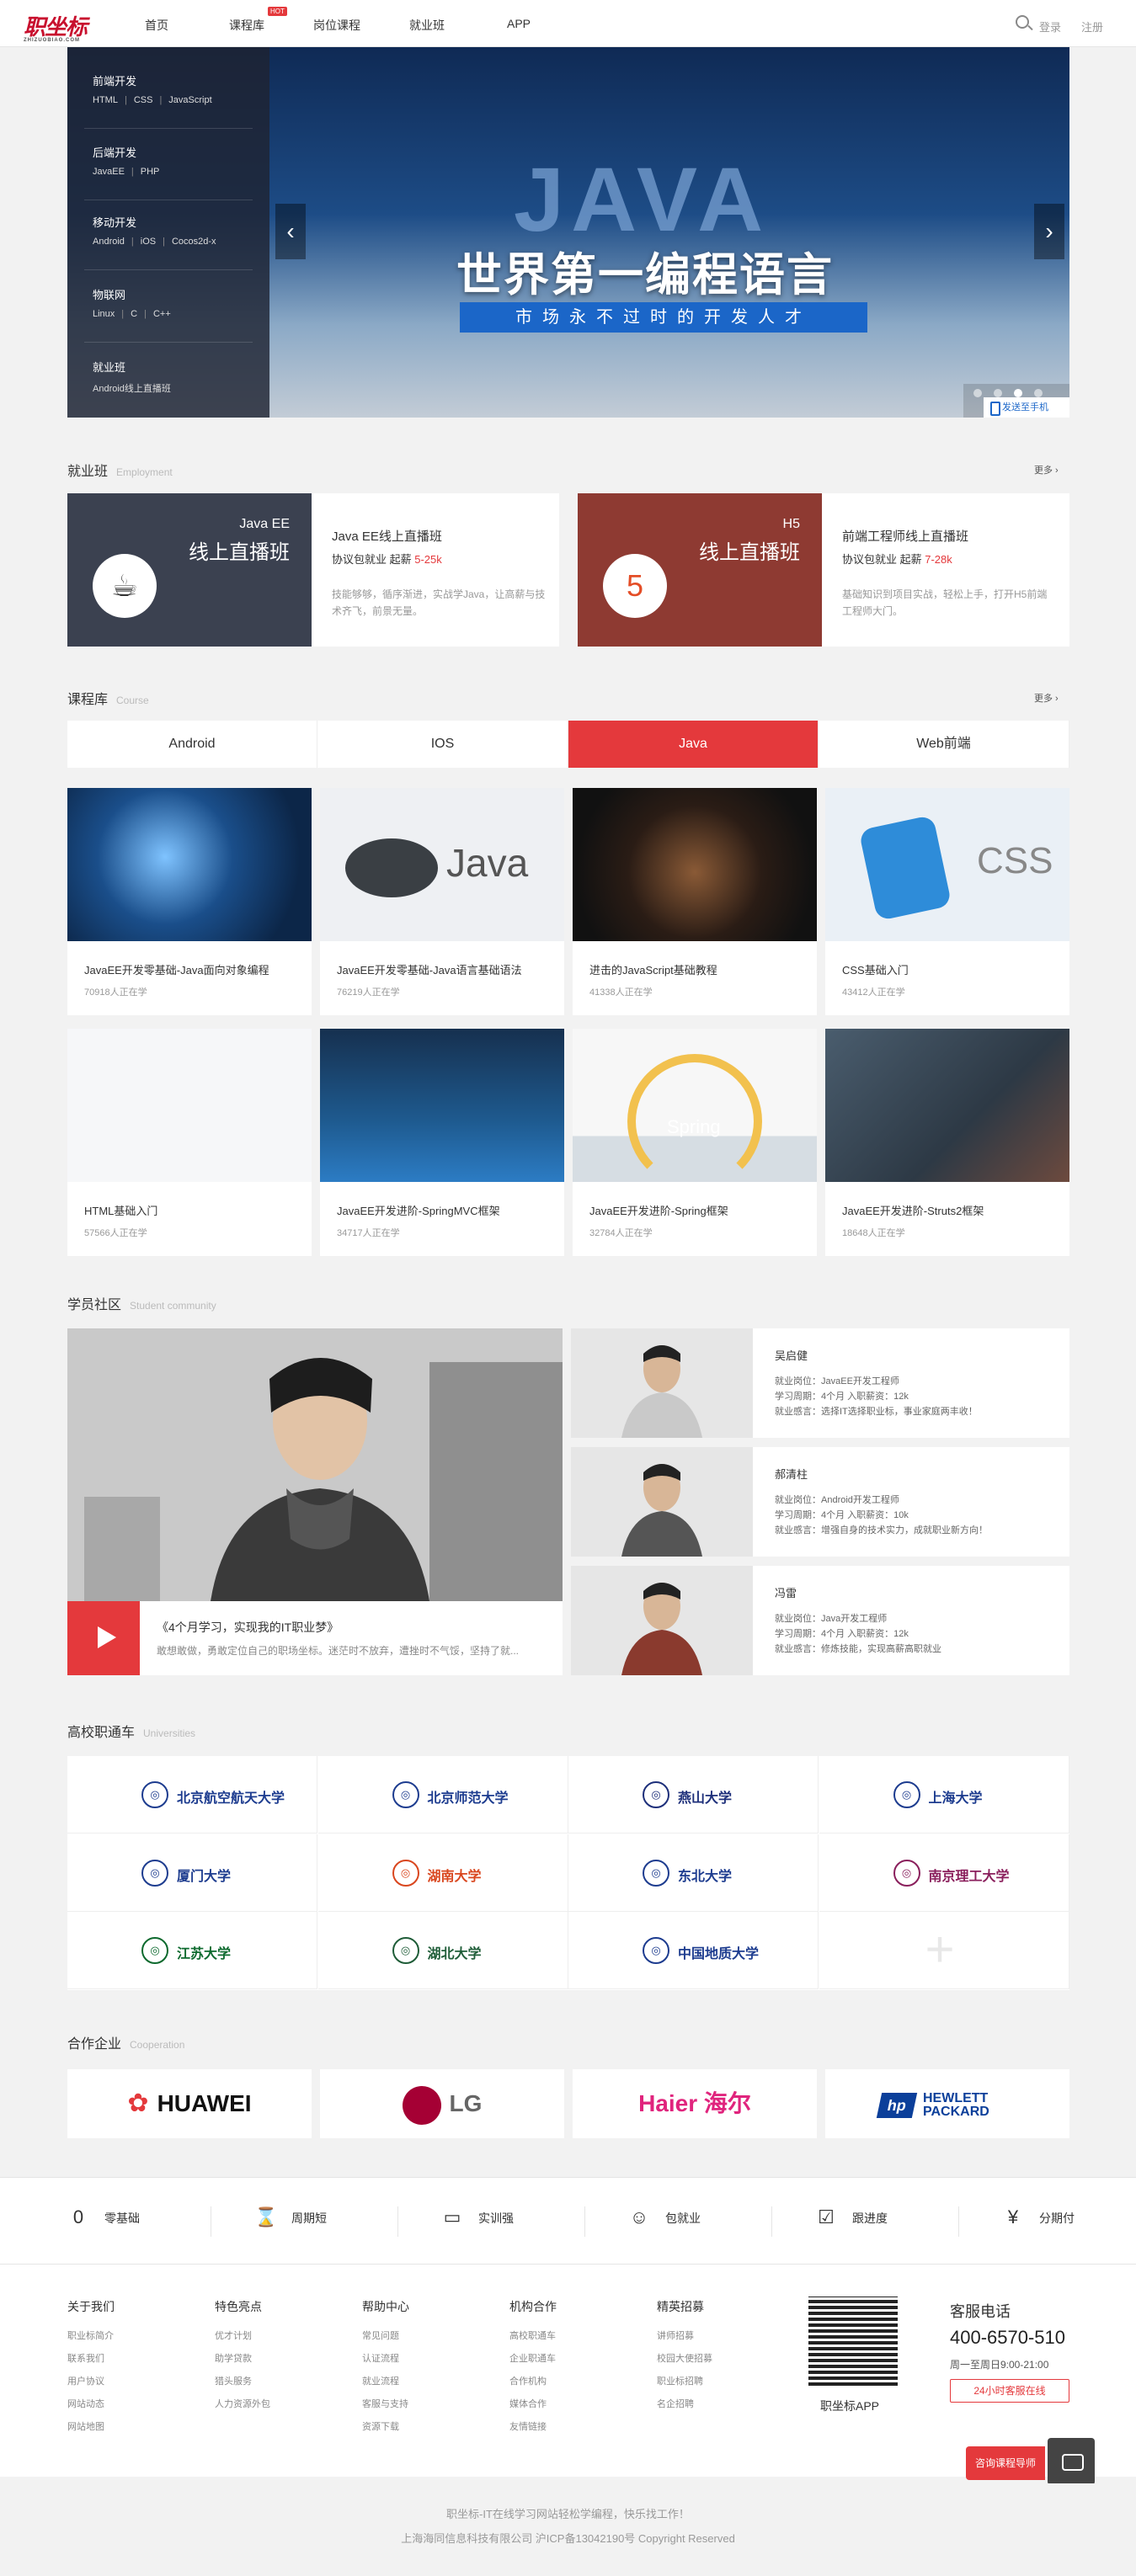 This screenshot has width=1136, height=2576. What do you see at coordinates (385, 2382) in the screenshot?
I see `footer-link: 就业流程` at bounding box center [385, 2382].